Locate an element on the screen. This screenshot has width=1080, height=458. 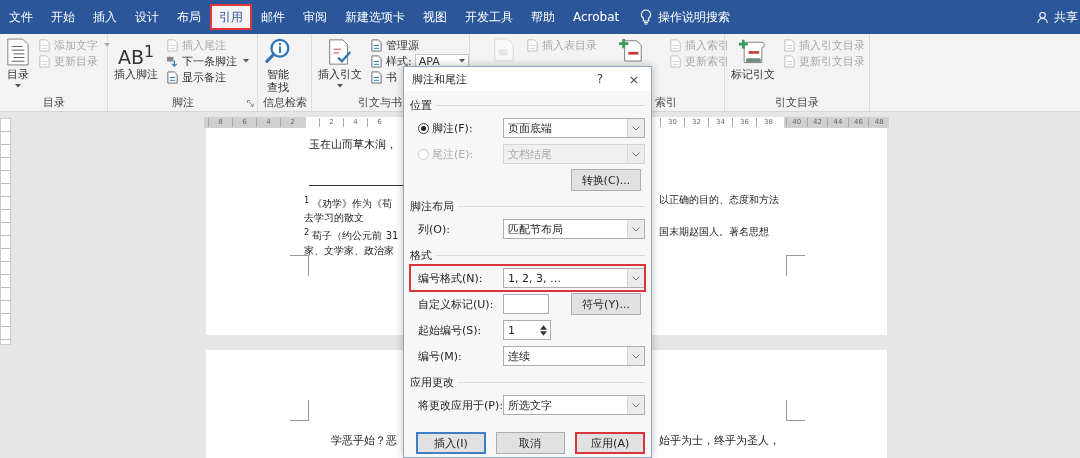
group-label: 索引 is located at coordinates (665, 102).